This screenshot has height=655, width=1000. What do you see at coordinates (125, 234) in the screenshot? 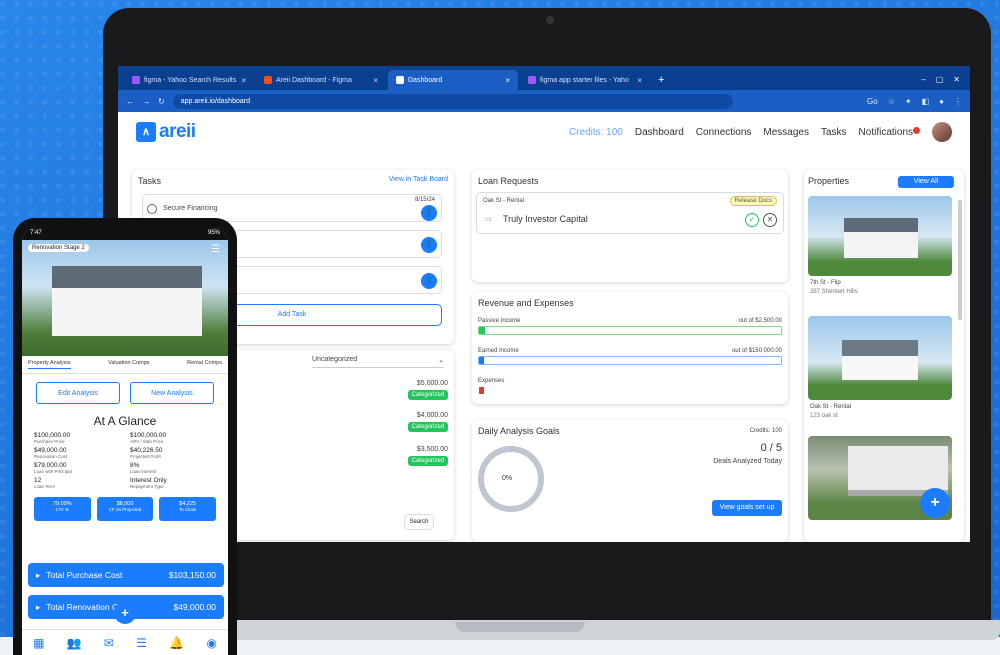
I see `phone-status-bar: 7:47 95%` at bounding box center [125, 234].